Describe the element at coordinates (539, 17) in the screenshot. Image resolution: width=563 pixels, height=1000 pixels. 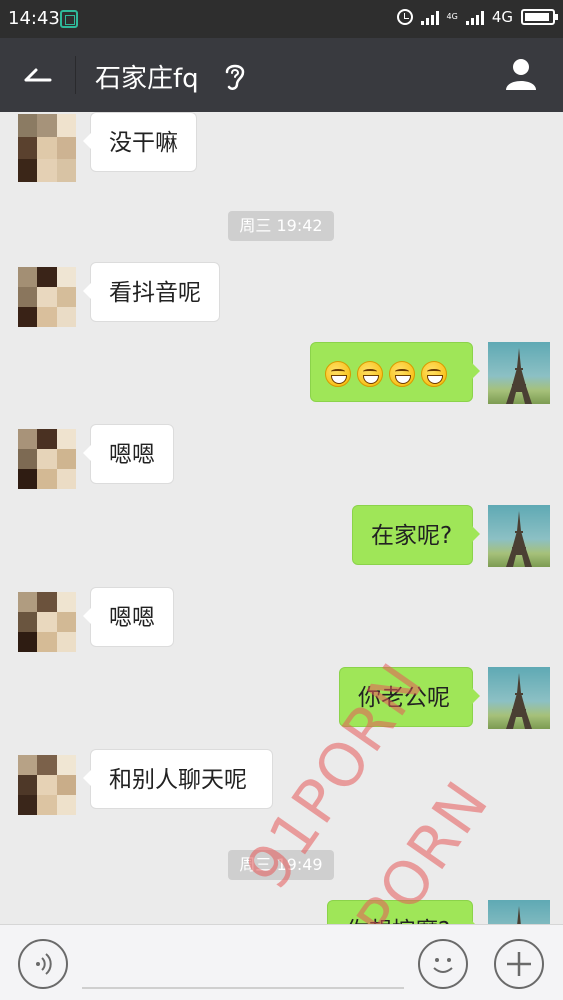
I see `battery-icon` at that location.